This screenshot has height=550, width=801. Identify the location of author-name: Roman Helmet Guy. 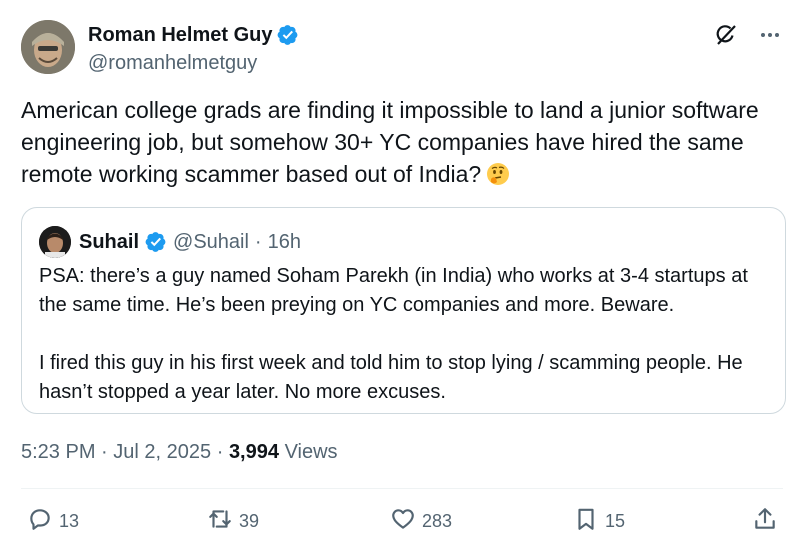
(193, 35).